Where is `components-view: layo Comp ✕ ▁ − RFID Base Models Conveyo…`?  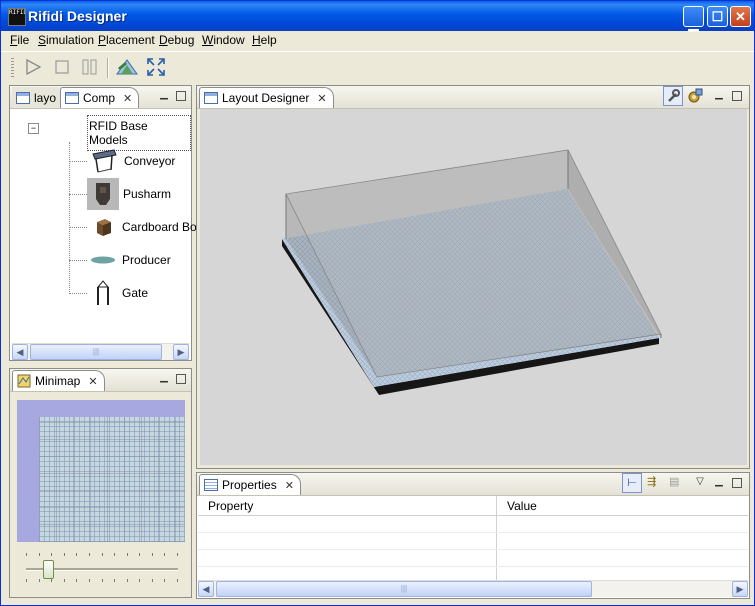 components-view: layo Comp ✕ ▁ − RFID Base Models Conveyo… is located at coordinates (106, 223).